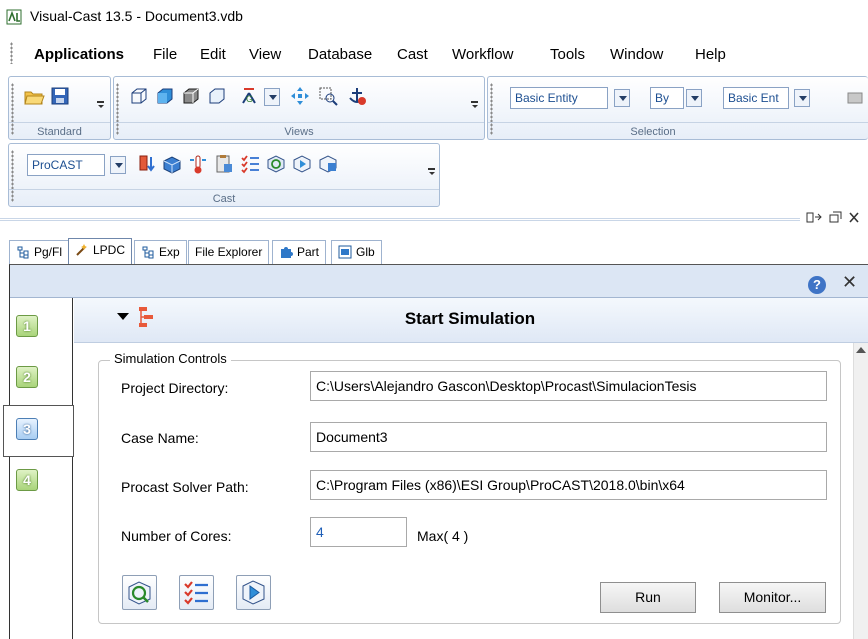 The image size is (868, 639). What do you see at coordinates (250, 164) in the screenshot?
I see `checklist-icon` at bounding box center [250, 164].